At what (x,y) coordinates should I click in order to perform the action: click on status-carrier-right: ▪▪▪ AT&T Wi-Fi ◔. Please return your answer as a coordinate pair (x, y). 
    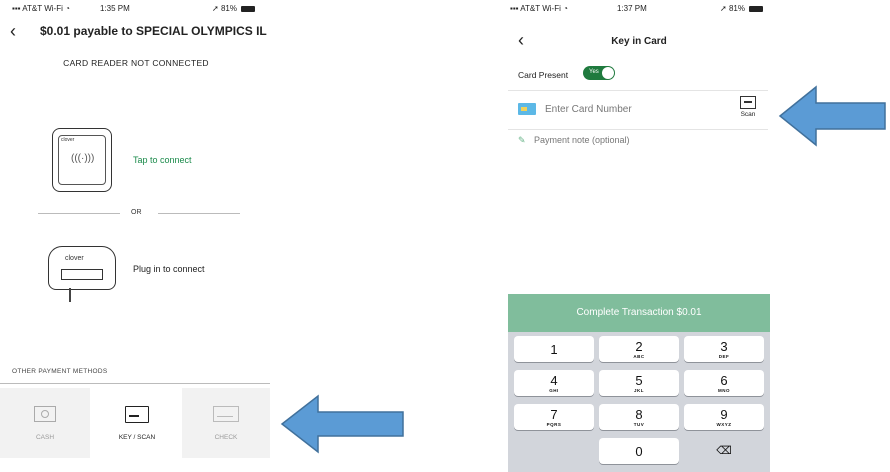
    Looking at the image, I should click on (539, 8).